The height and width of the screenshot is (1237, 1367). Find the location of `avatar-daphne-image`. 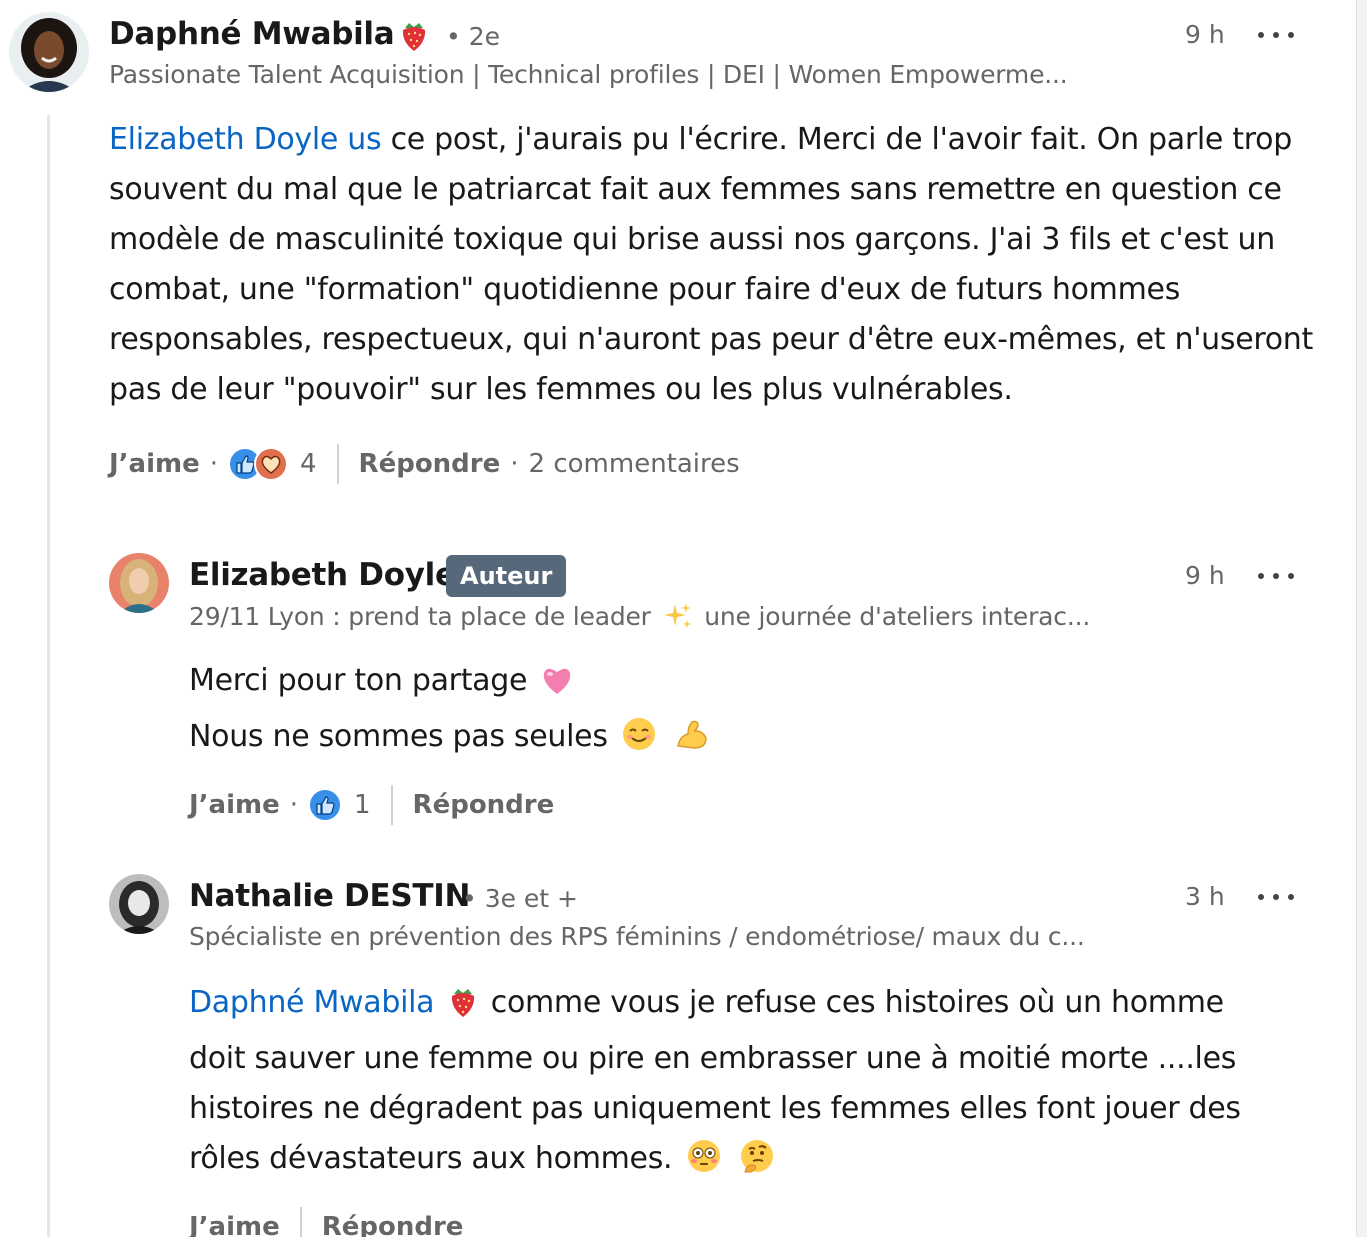

avatar-daphne-image is located at coordinates (49, 52).